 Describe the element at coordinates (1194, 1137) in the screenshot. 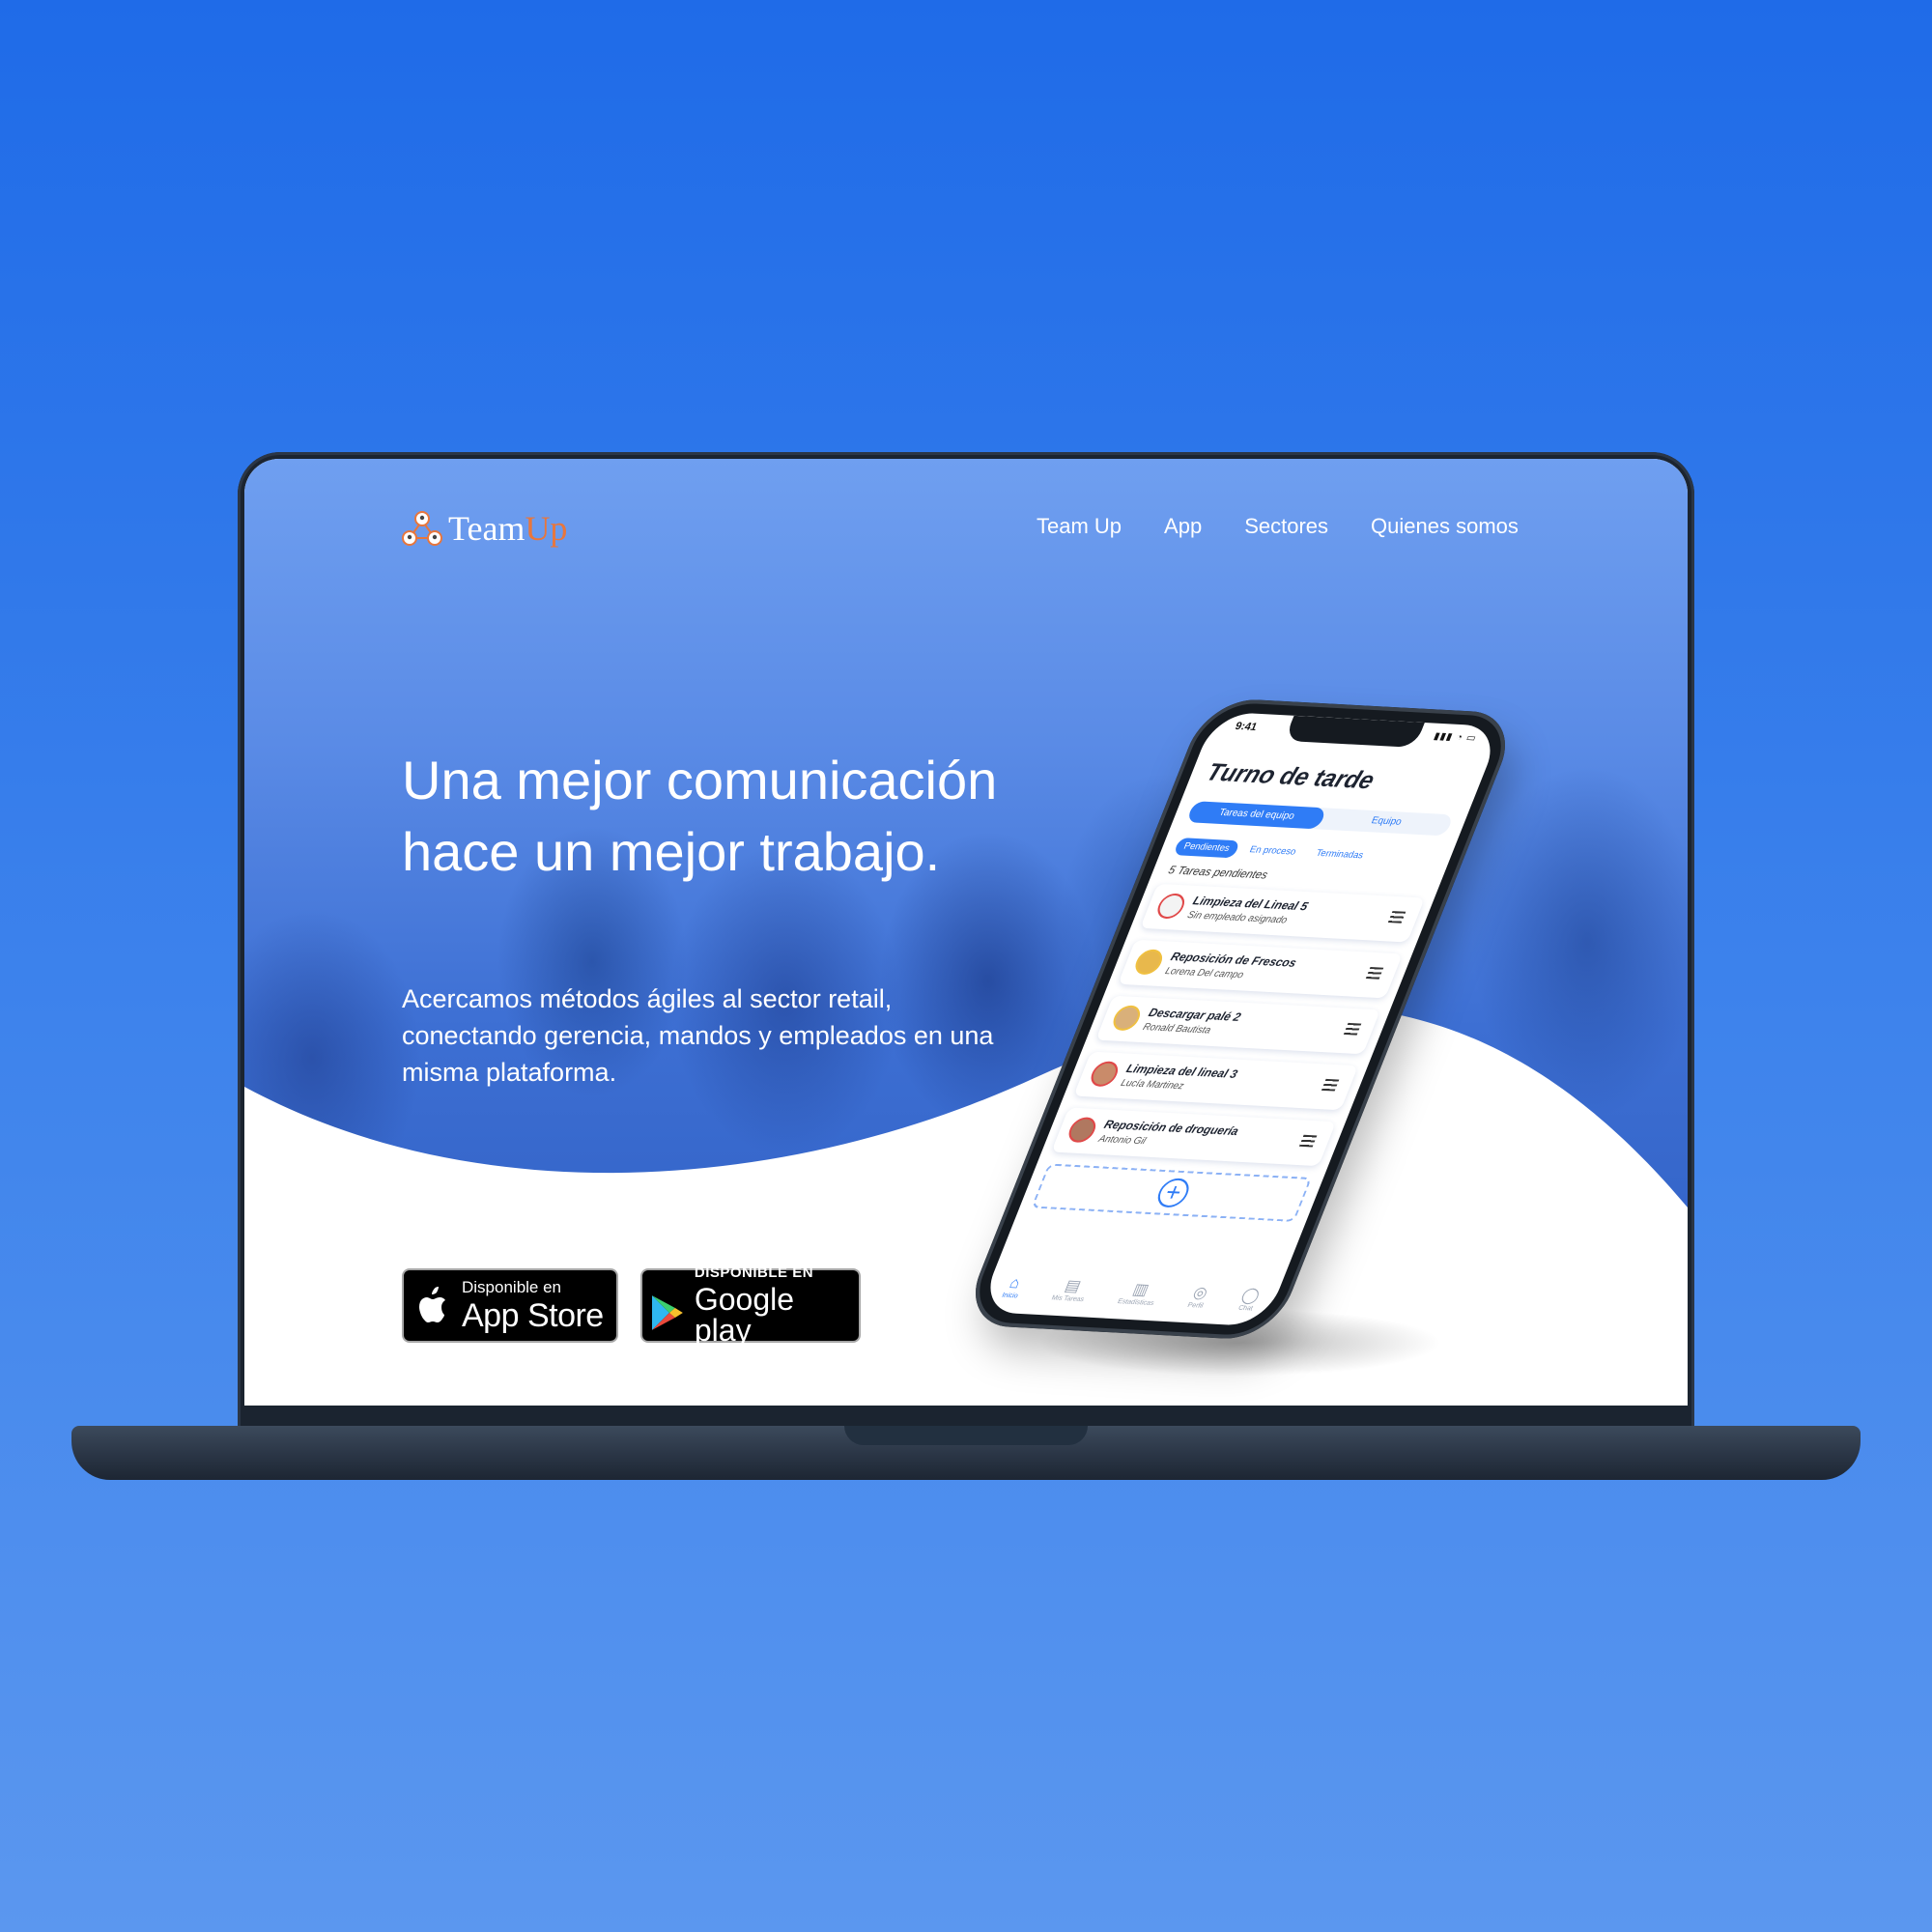

I see `task-item: Reposición de droguería Antonio Gil` at that location.